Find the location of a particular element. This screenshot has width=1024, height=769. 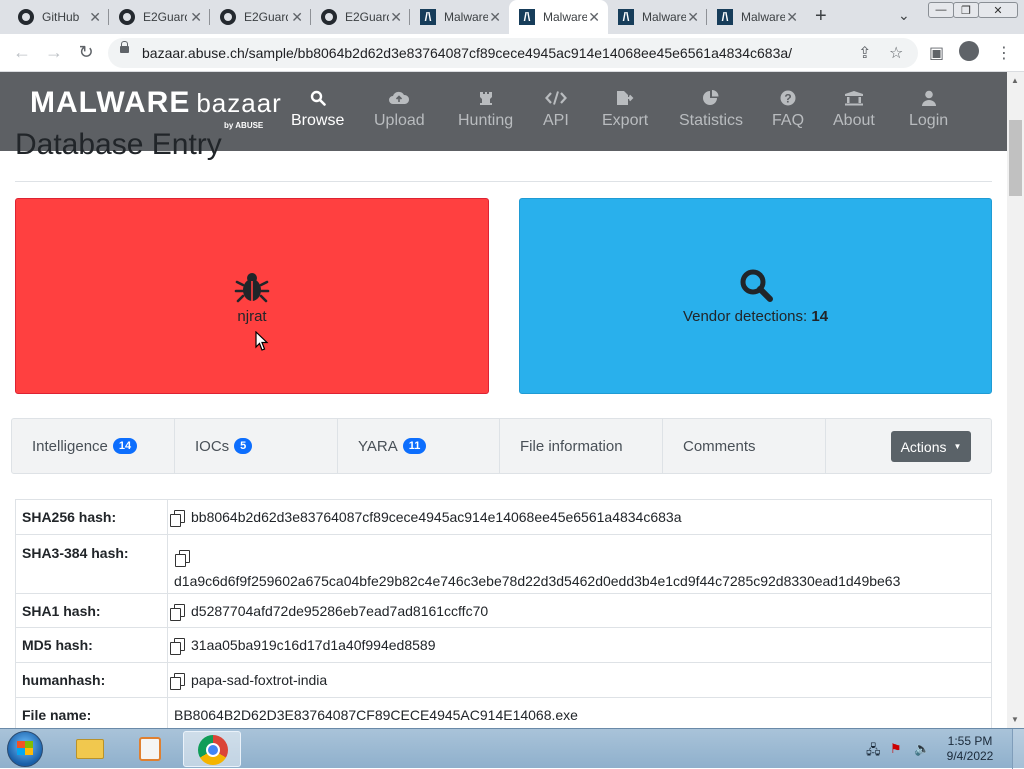

github-icon is located at coordinates (329, 17).